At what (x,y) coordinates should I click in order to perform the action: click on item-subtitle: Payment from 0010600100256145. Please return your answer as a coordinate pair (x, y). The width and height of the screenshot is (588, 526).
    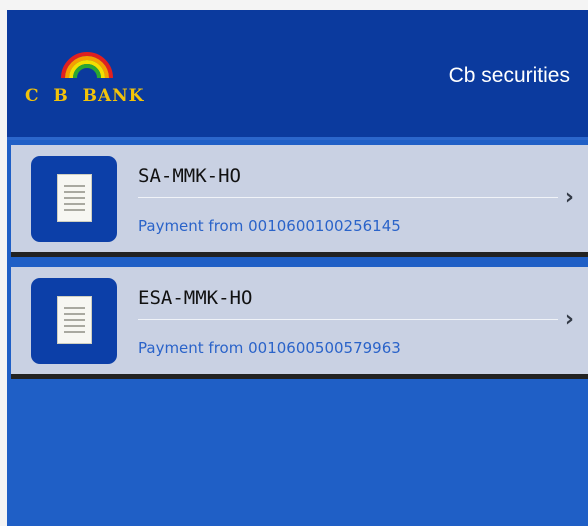
    Looking at the image, I should click on (269, 226).